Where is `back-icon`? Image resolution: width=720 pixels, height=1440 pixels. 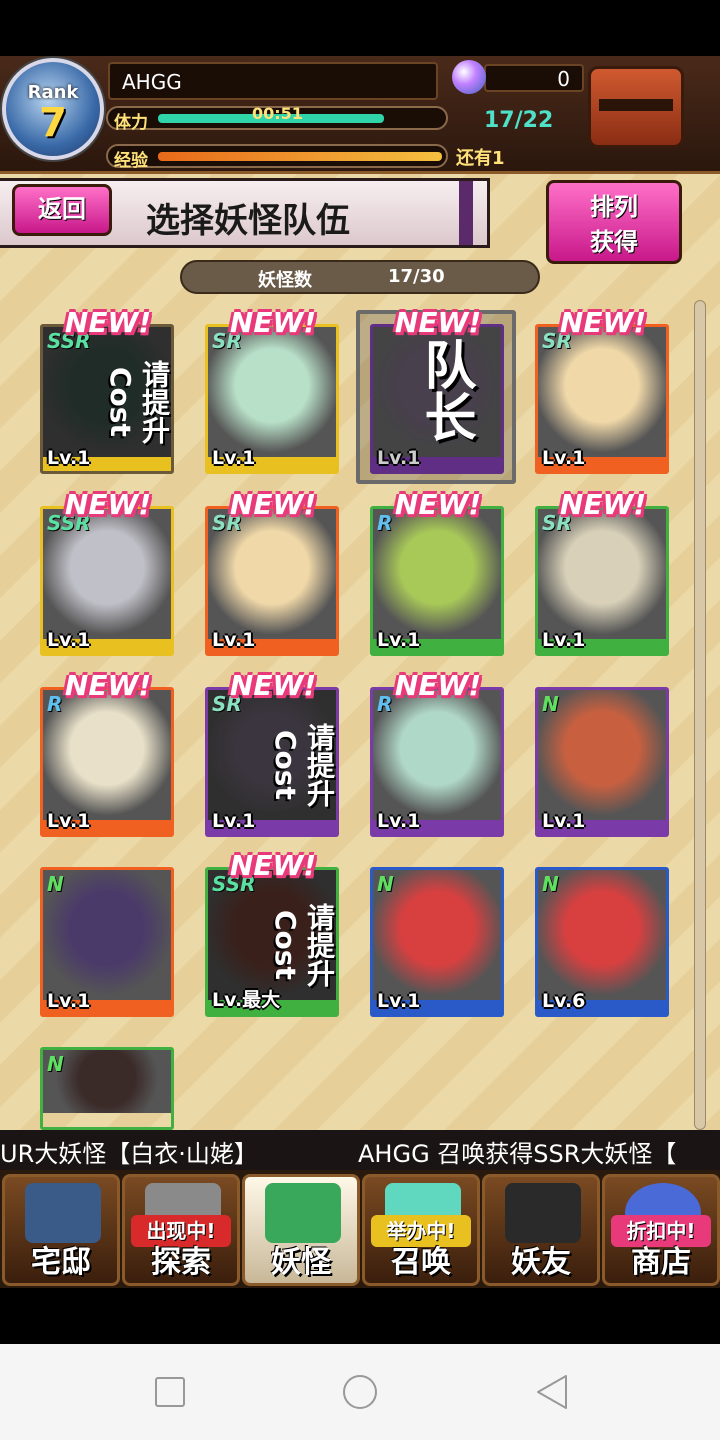
back-icon is located at coordinates (552, 1392).